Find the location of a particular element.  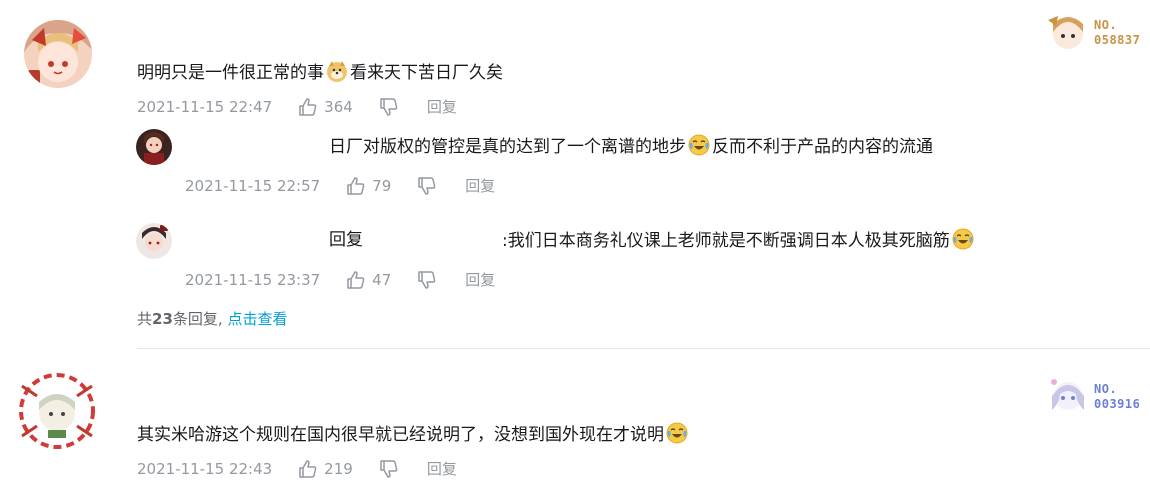

reply-text: 回复 is located at coordinates (346, 240).